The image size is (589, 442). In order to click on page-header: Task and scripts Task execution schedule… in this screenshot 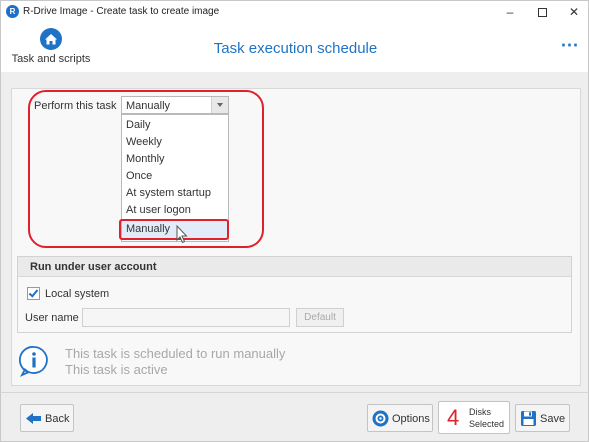, I will do `click(294, 47)`.